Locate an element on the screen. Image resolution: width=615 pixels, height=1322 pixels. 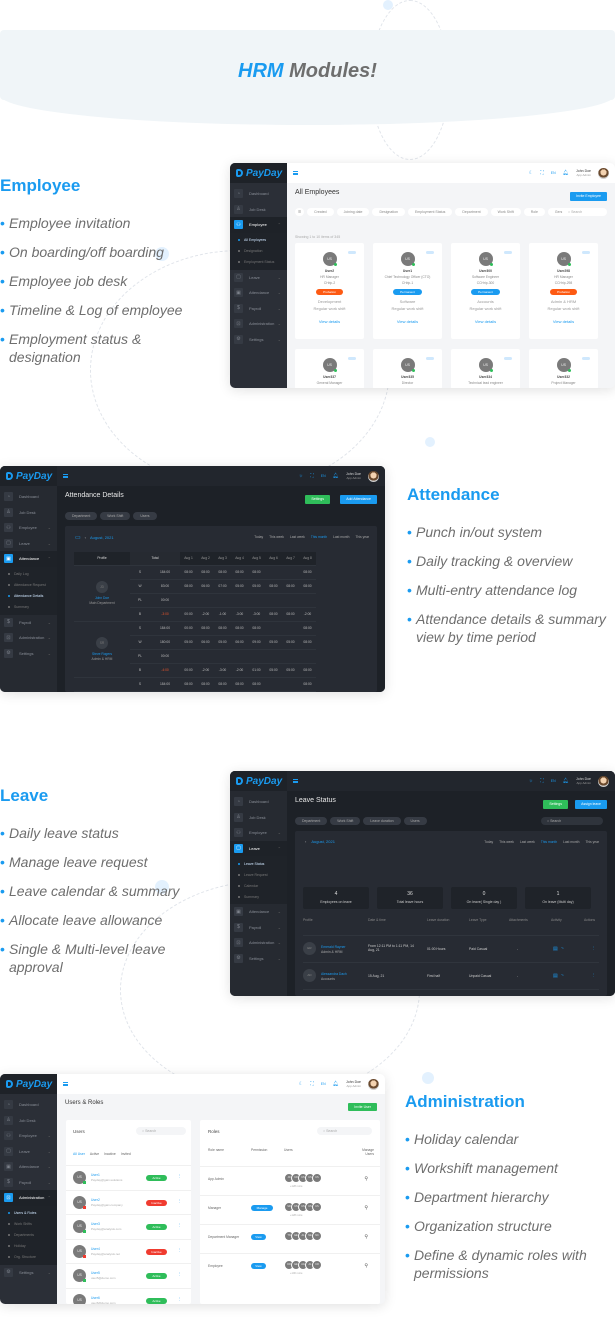
roles-search-input: ○ Search is located at coordinates (344, 1131).